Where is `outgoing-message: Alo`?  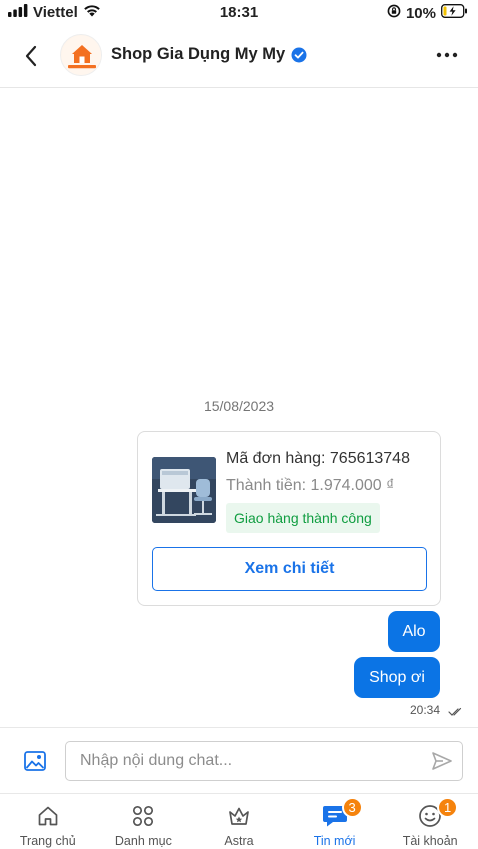 outgoing-message: Alo is located at coordinates (414, 631).